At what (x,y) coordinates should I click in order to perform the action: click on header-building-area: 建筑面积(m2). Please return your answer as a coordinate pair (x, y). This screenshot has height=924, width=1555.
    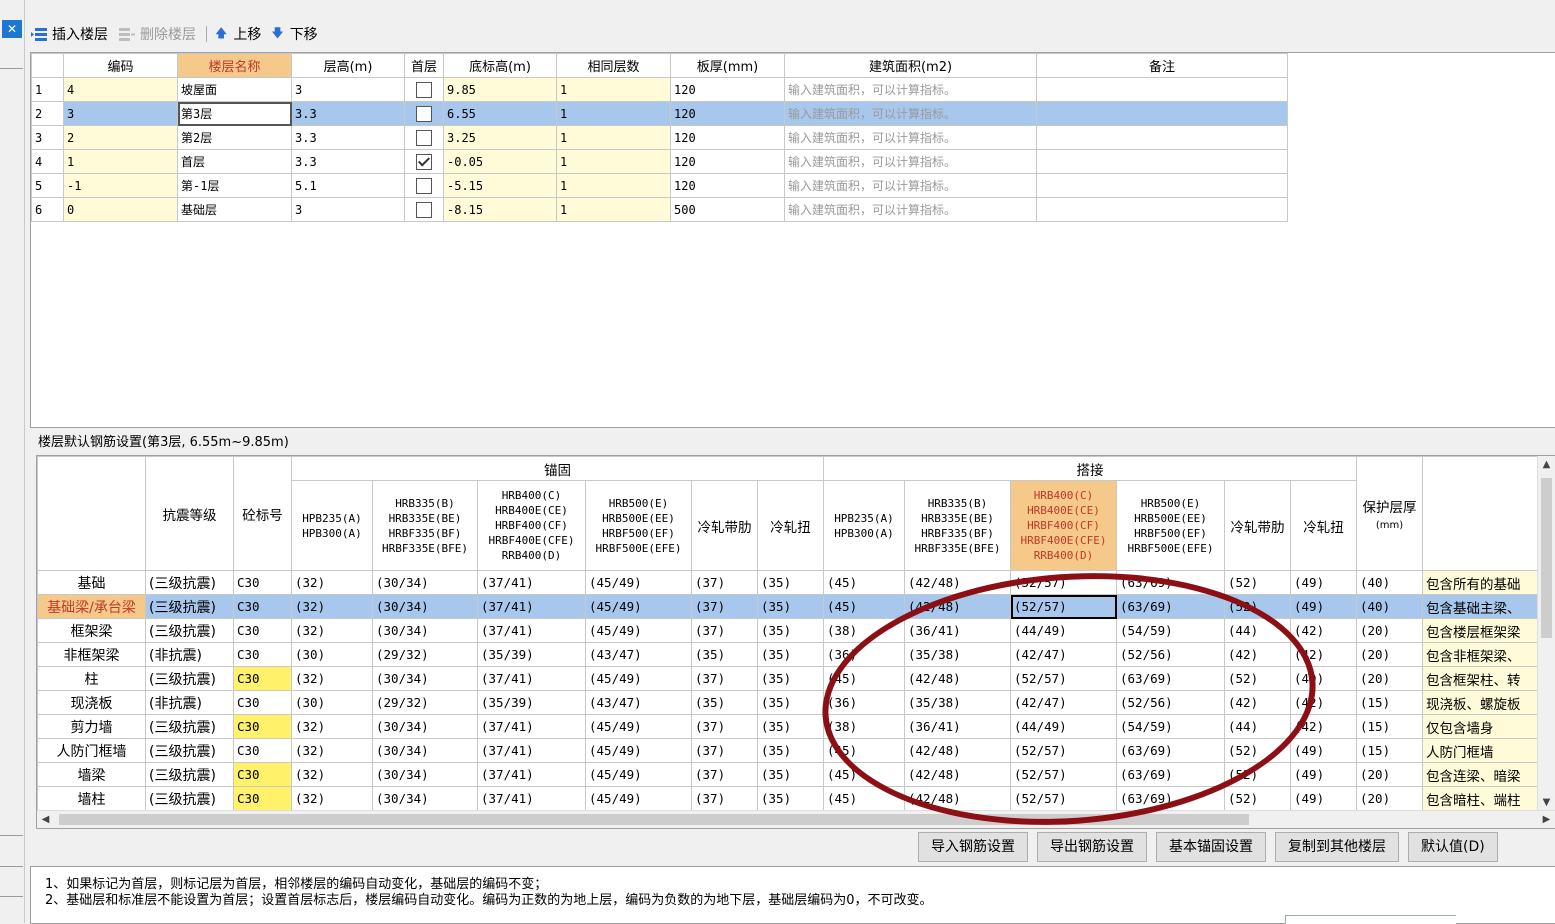
    Looking at the image, I should click on (910, 65).